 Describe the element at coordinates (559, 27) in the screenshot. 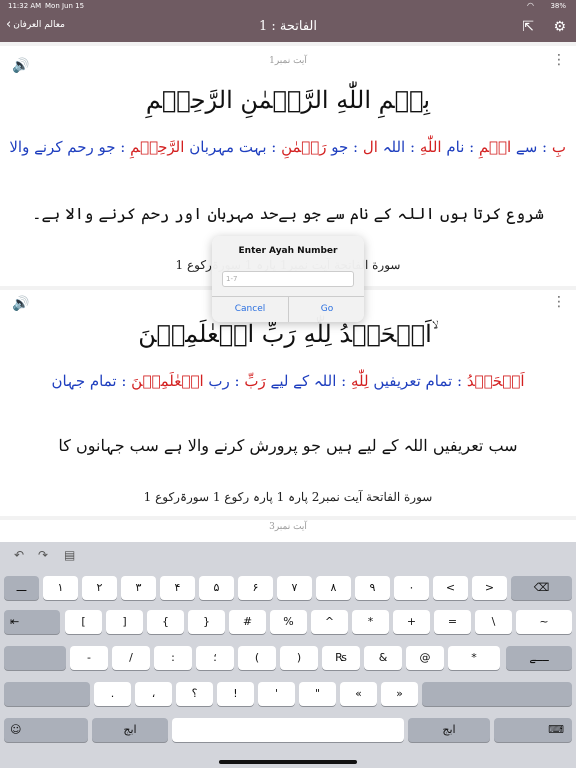

I see `gear-icon: ⚙` at that location.